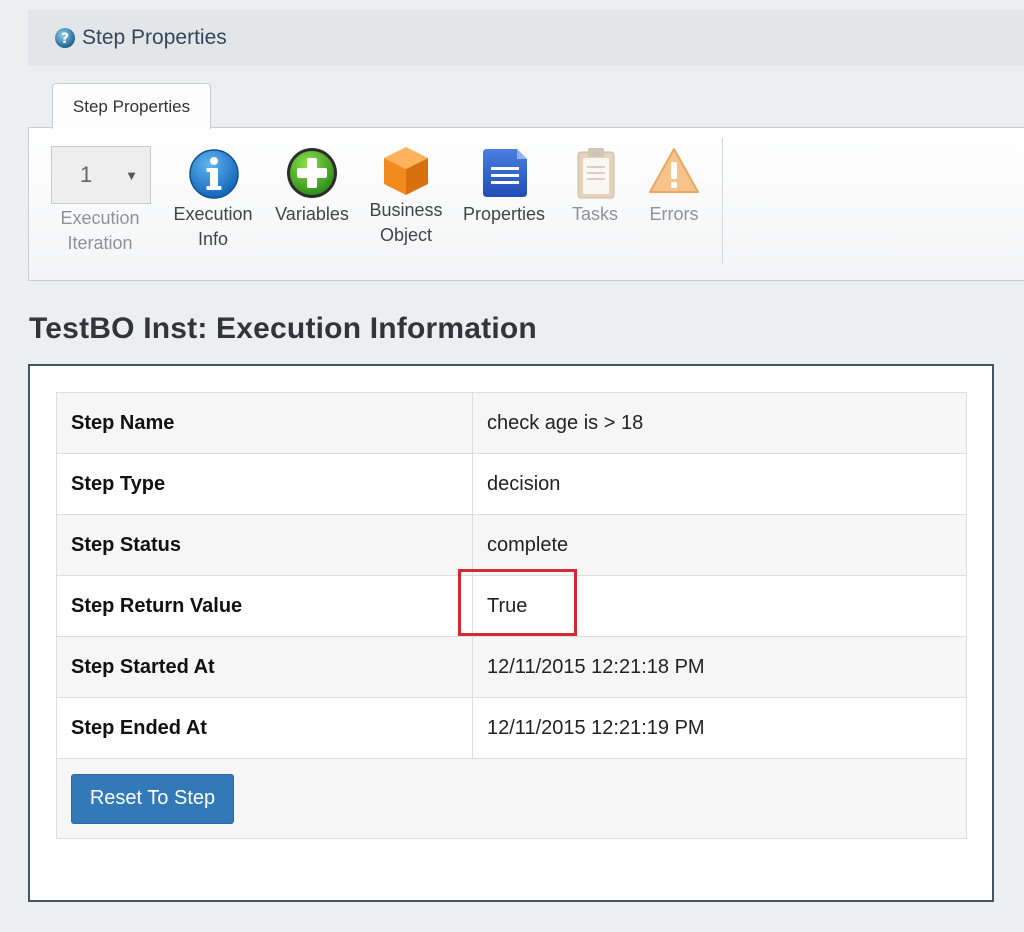 This screenshot has width=1024, height=932. I want to click on execution-info-label: Execution Info, so click(213, 226).